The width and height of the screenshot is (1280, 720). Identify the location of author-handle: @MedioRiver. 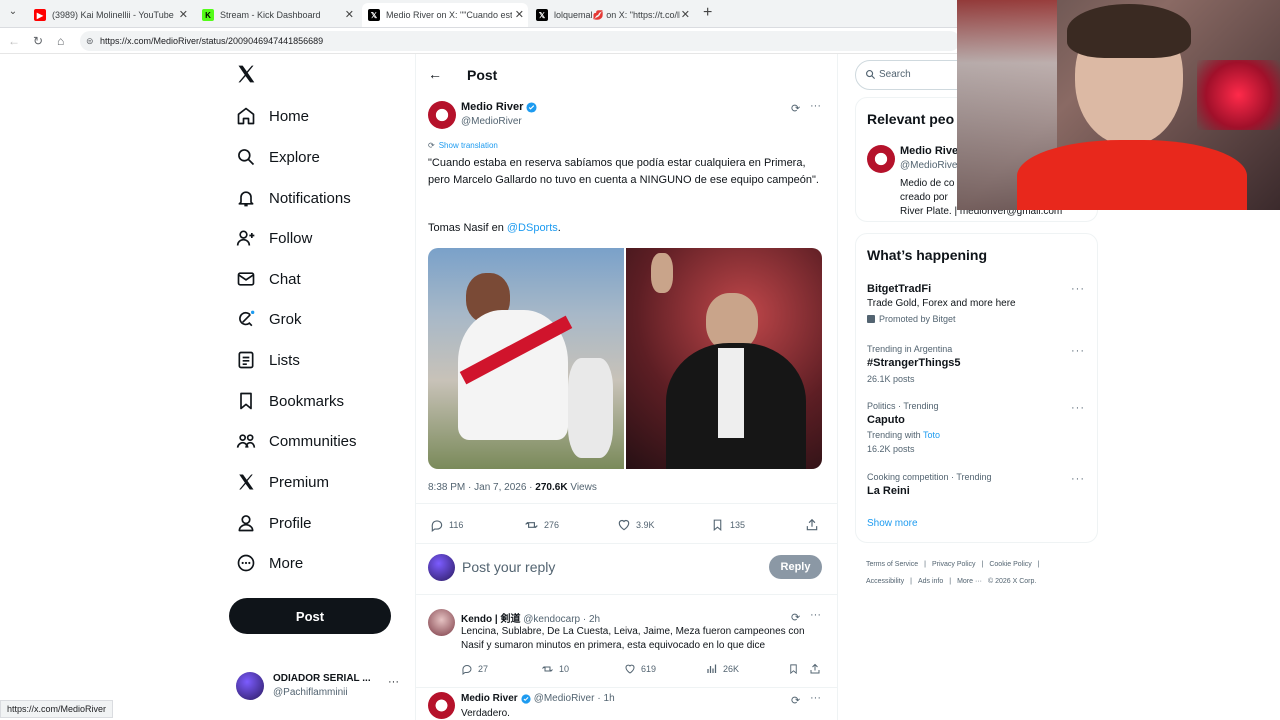
(491, 121).